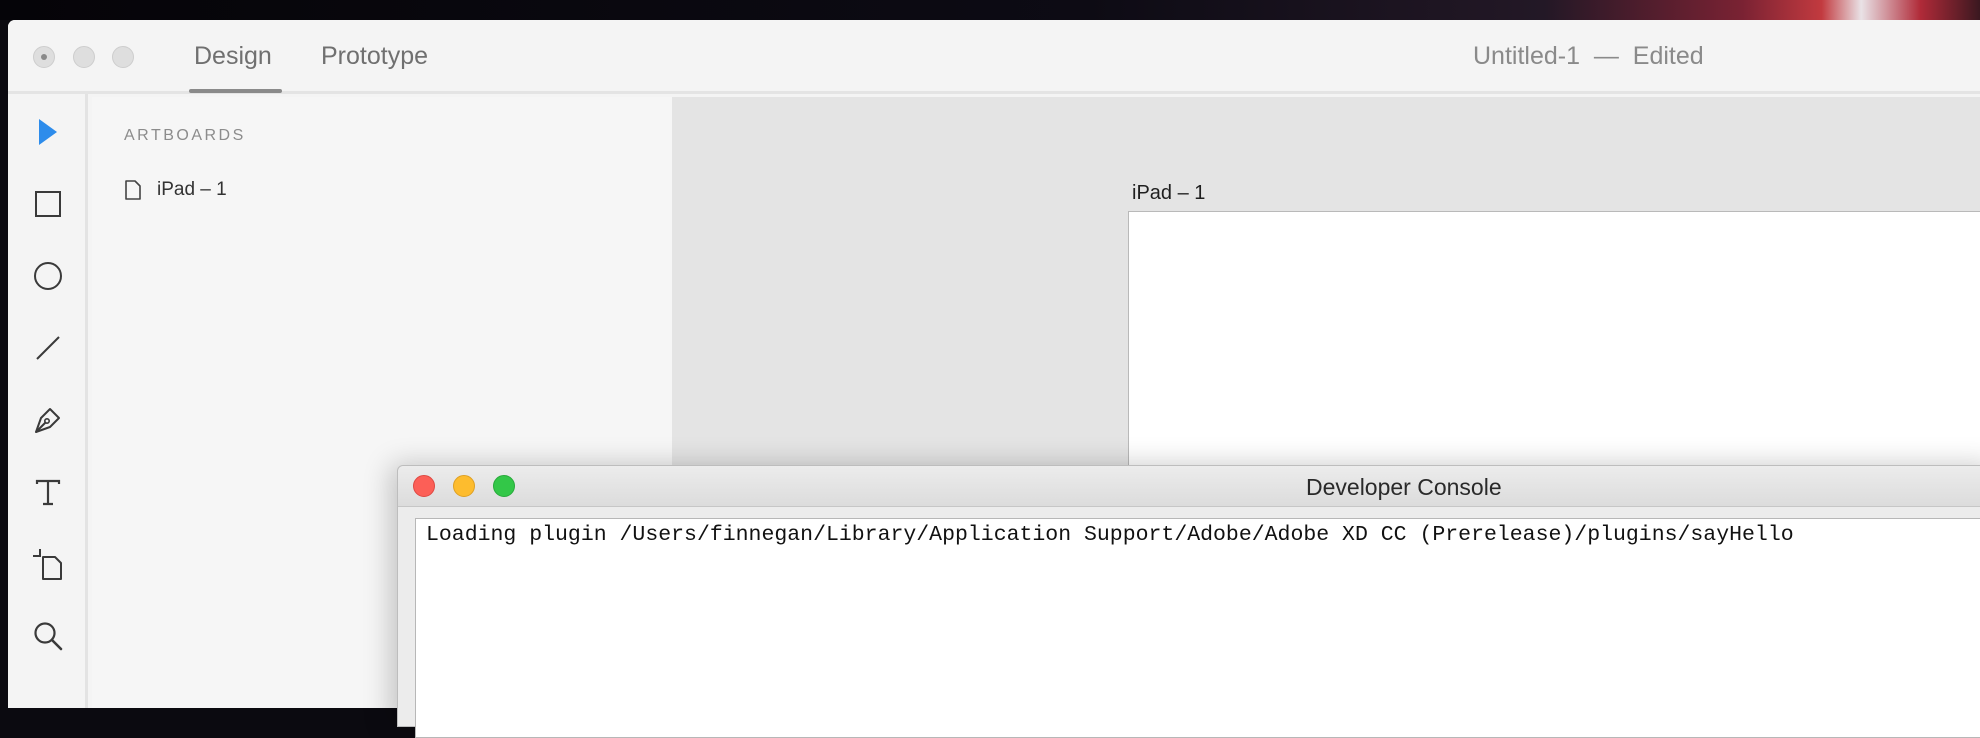 The image size is (1980, 738). I want to click on artboard-tool-button, so click(48, 564).